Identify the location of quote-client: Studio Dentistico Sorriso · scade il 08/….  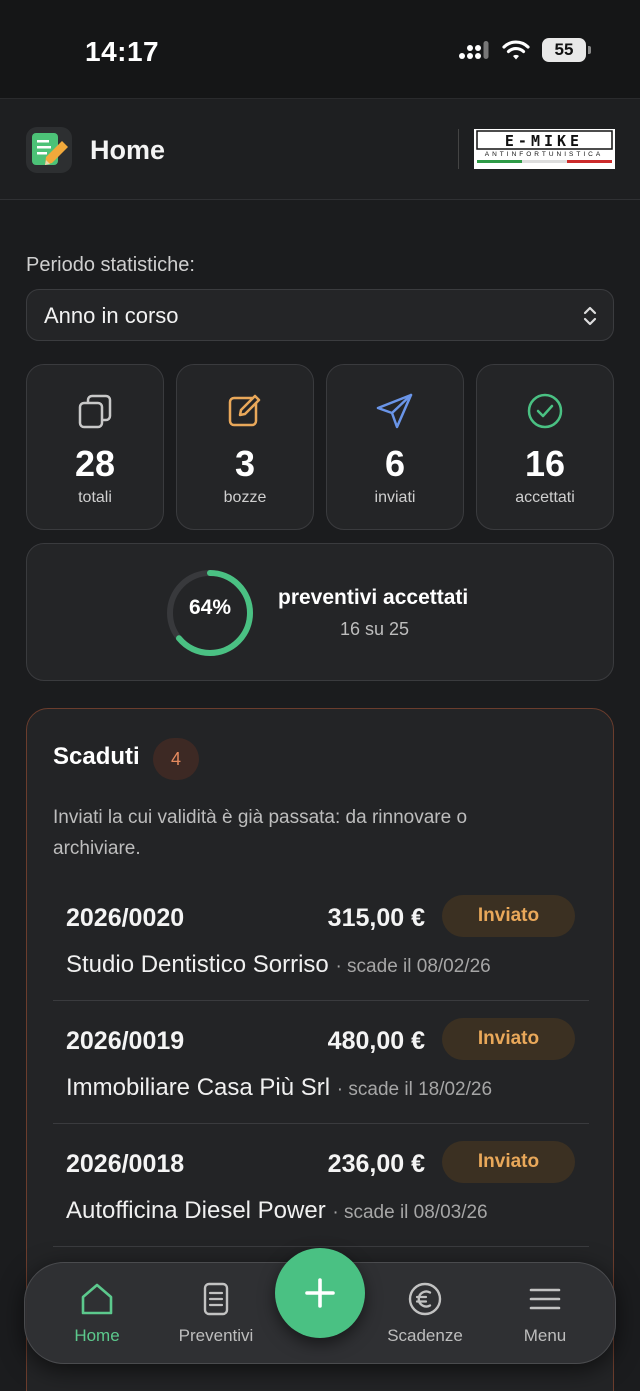
(278, 965).